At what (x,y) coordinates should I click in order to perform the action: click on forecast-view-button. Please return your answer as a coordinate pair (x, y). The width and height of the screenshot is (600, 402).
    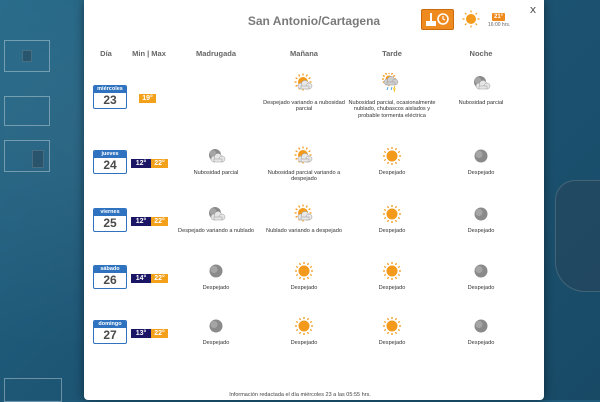
    Looking at the image, I should click on (437, 19).